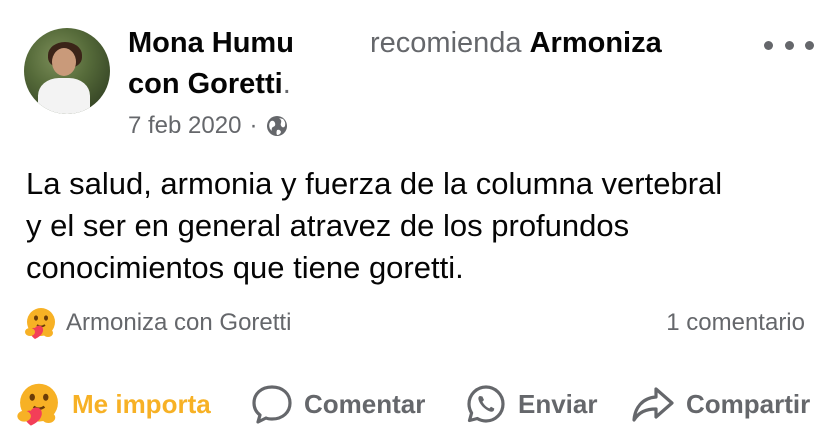  I want to click on whatsapp-icon, so click(486, 404).